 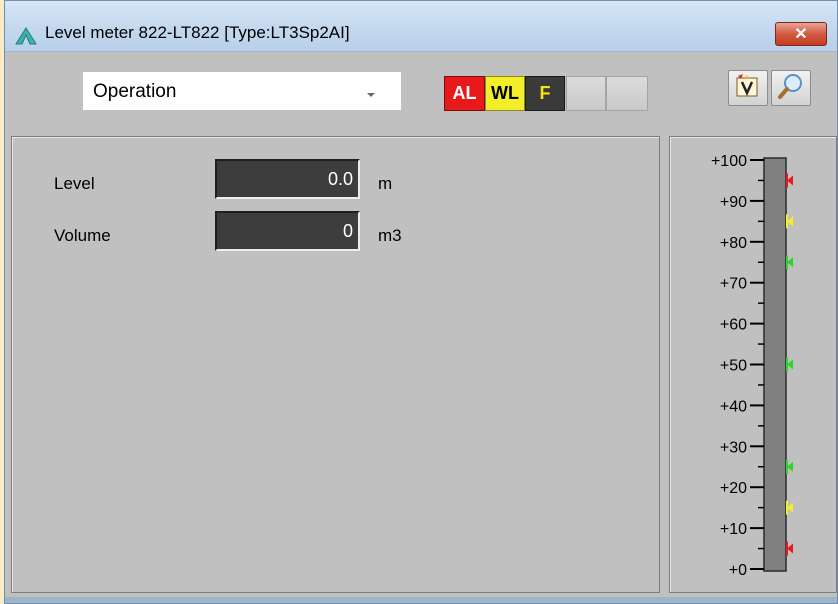 What do you see at coordinates (729, 161) in the screenshot?
I see `scale-tick-label: +100` at bounding box center [729, 161].